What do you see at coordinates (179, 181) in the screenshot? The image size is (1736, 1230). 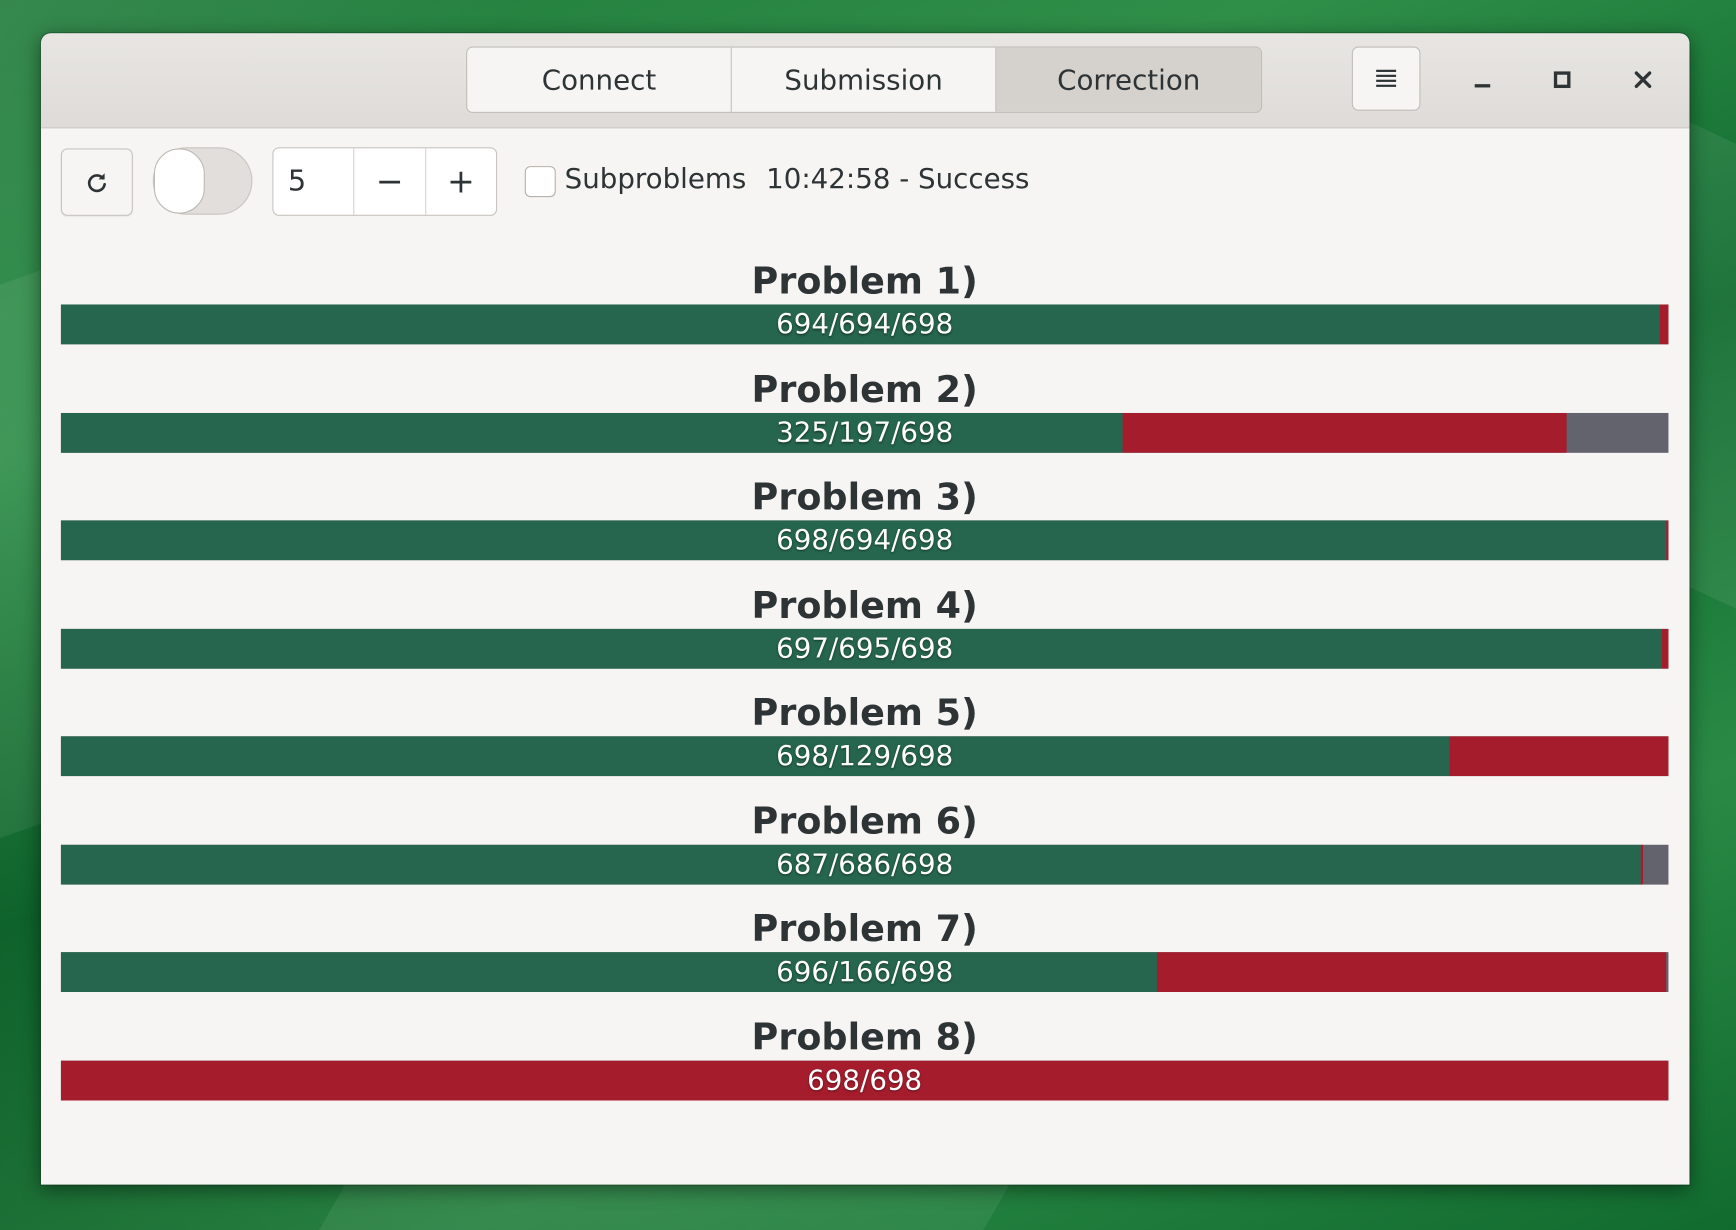 I see `toggle-knob` at bounding box center [179, 181].